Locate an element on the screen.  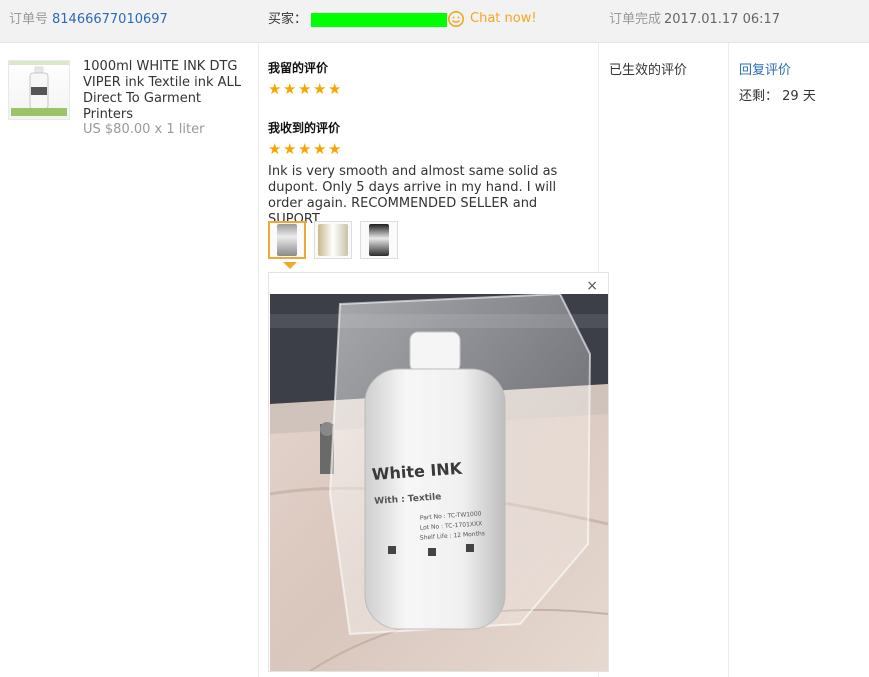
remaining-time: 还剩： 29 天 is located at coordinates (777, 94).